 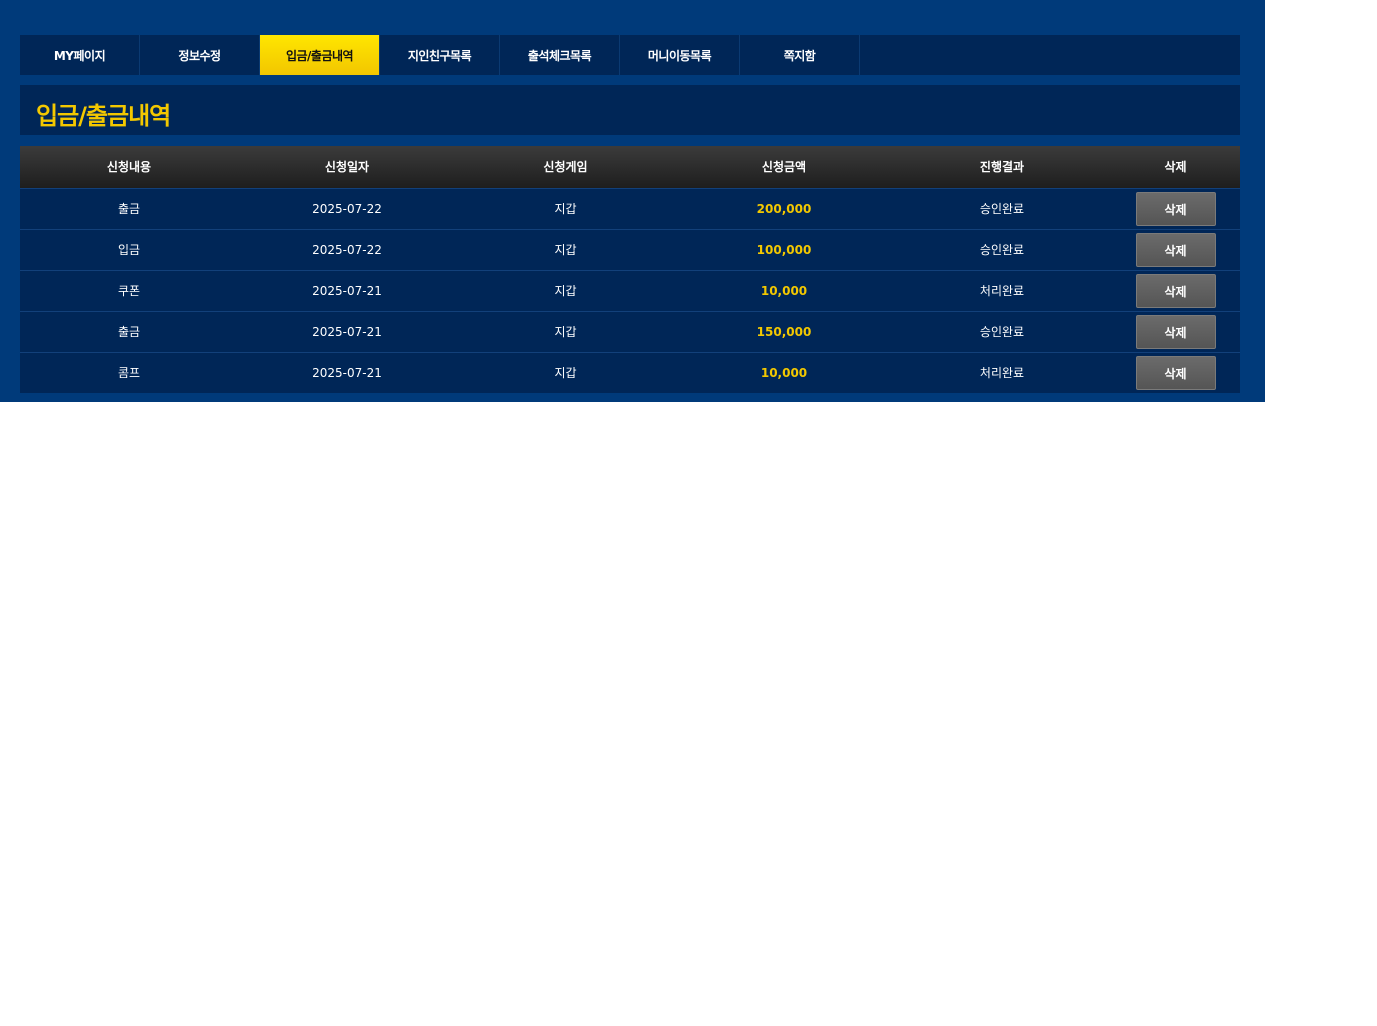 I want to click on table-row: 입금 2025-07-22 지갑 100,000 승인완료 삭제, so click(x=630, y=249).